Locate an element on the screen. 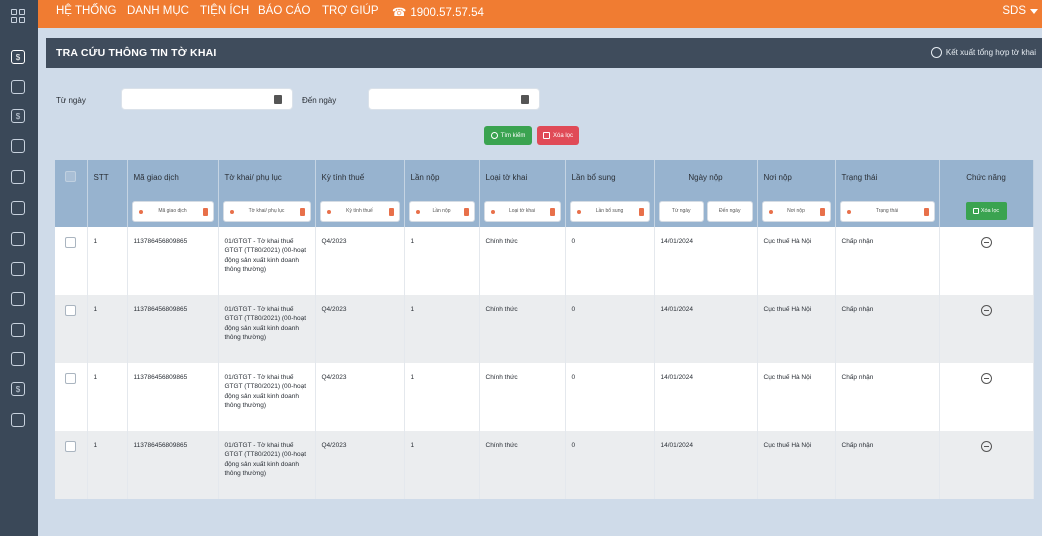 The image size is (1042, 536). search-icon is located at coordinates (494, 135).